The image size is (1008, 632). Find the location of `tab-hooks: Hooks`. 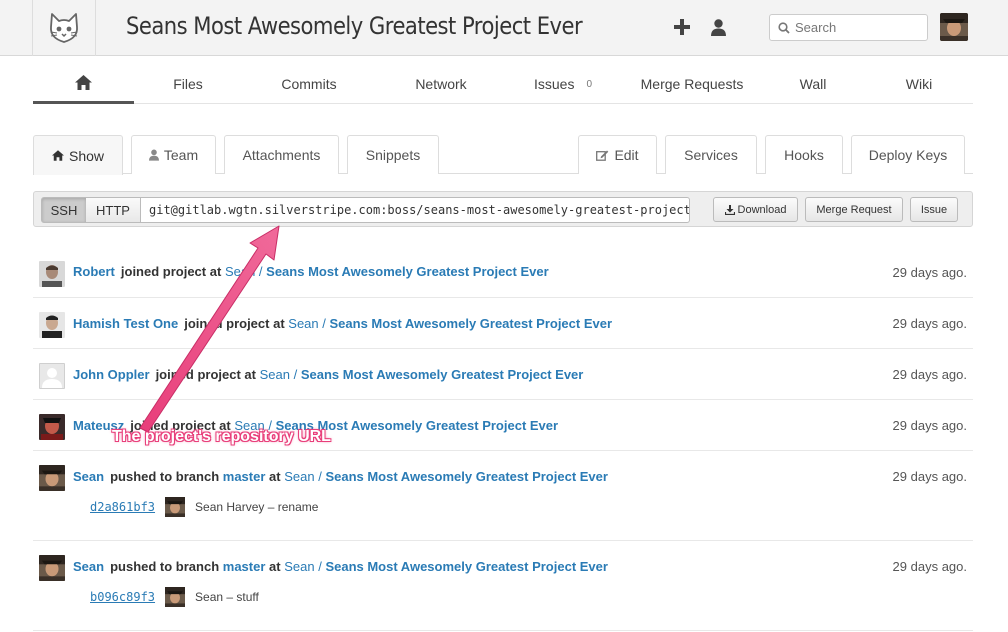

tab-hooks: Hooks is located at coordinates (804, 154).